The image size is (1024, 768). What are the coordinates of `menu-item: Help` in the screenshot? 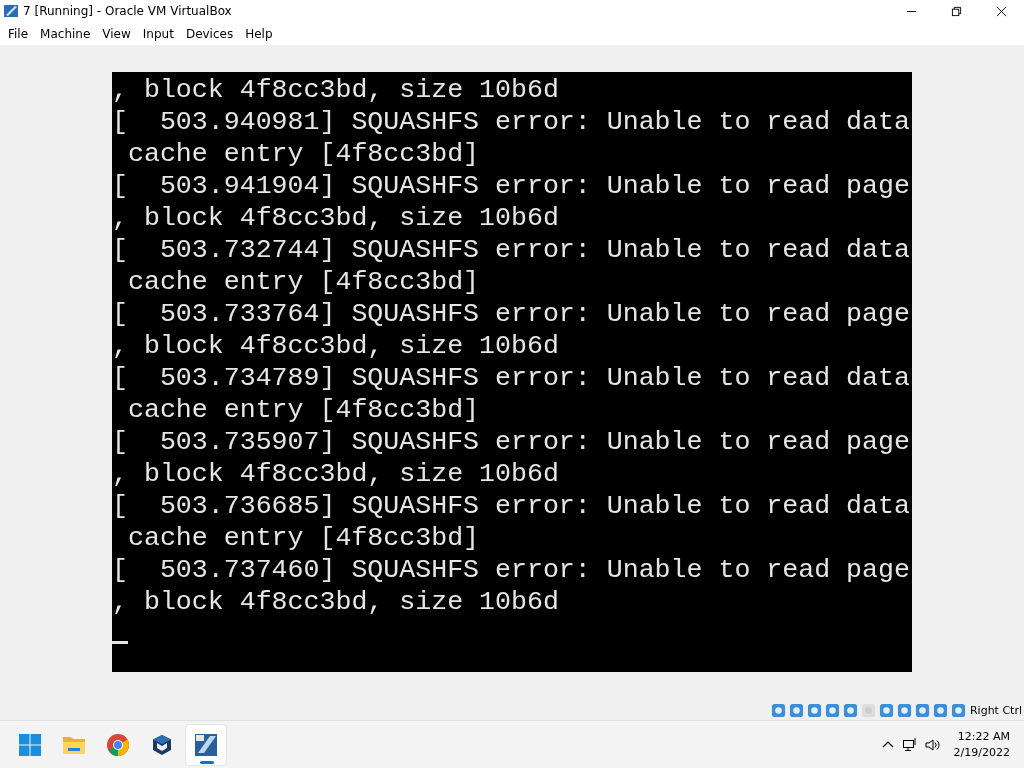 It's located at (259, 33).